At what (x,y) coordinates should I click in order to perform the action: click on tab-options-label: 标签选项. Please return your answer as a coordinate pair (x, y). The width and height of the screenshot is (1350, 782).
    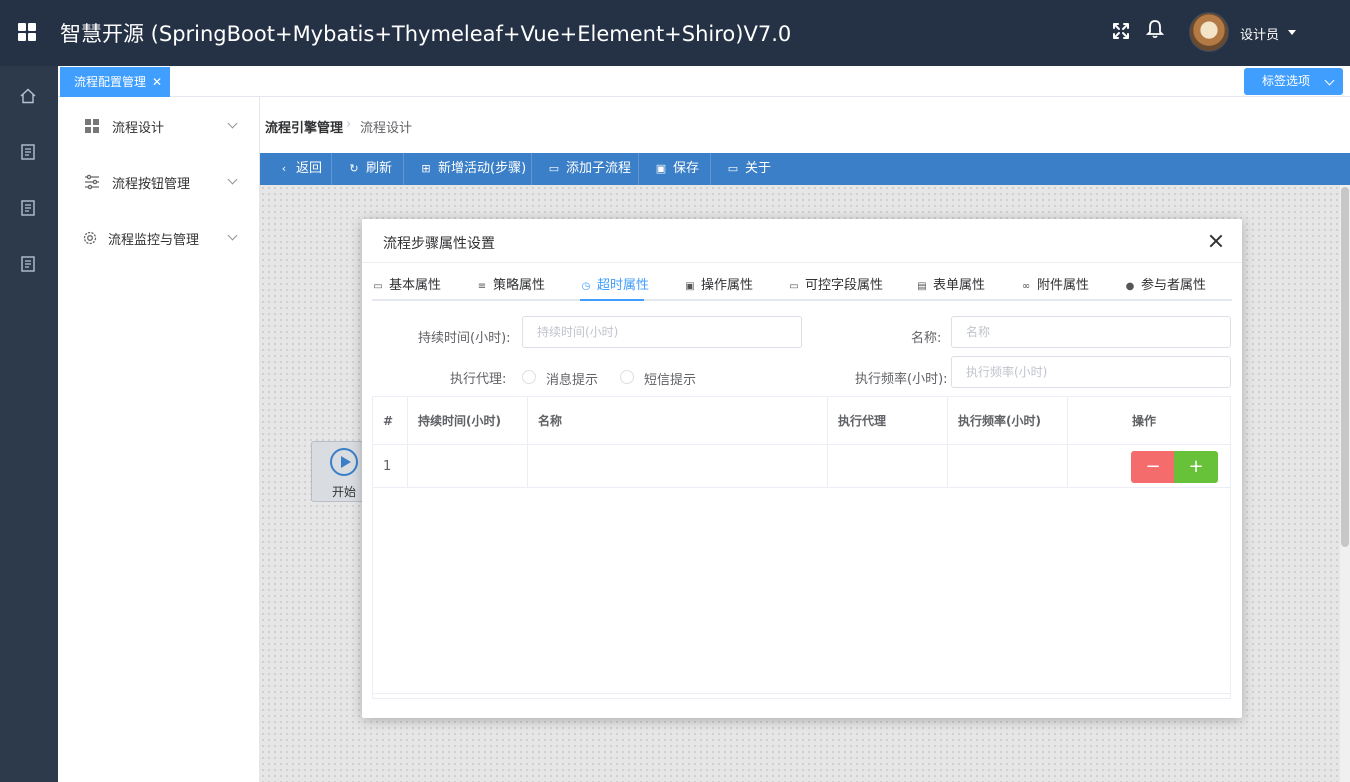
    Looking at the image, I should click on (1286, 81).